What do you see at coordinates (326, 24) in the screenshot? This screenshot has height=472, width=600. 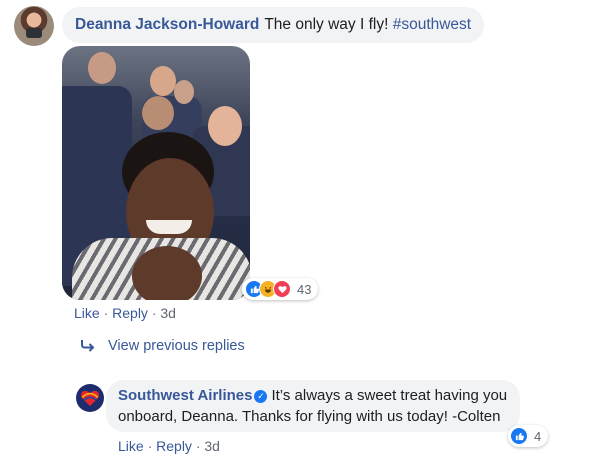 I see `comment-text: The only way I fly!` at bounding box center [326, 24].